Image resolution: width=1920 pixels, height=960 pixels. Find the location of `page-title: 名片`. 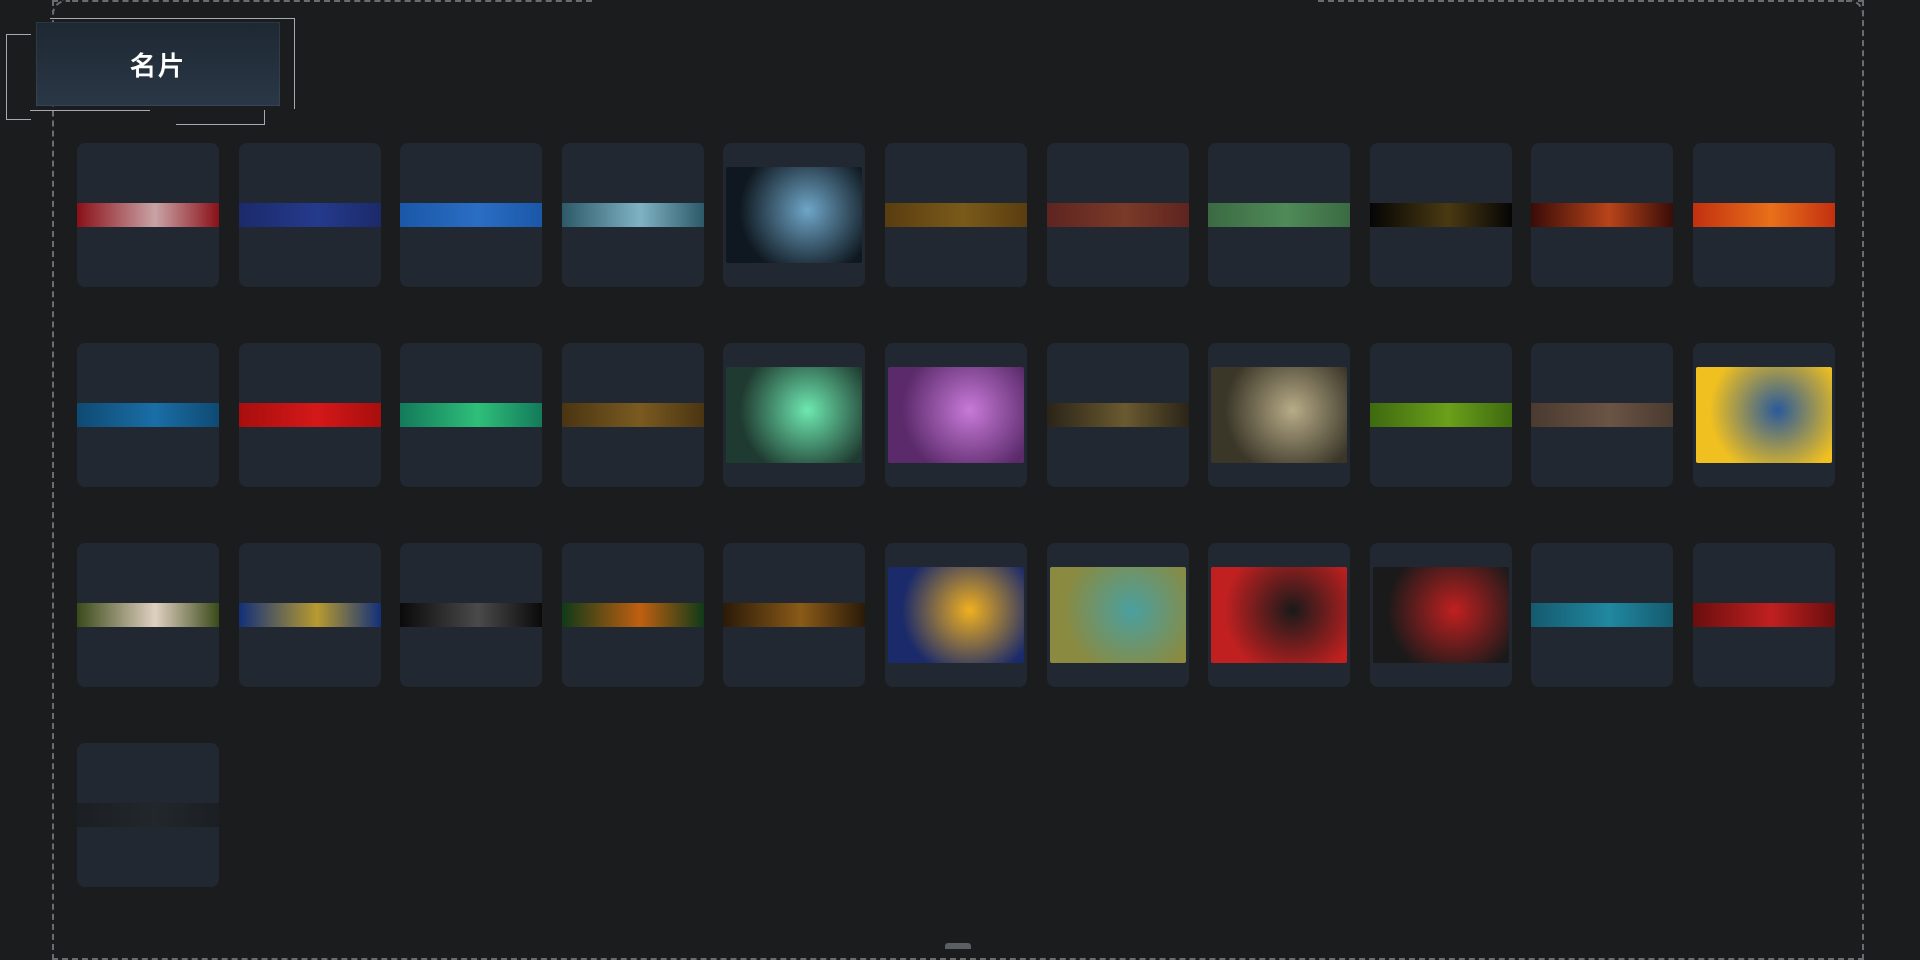

page-title: 名片 is located at coordinates (157, 66).